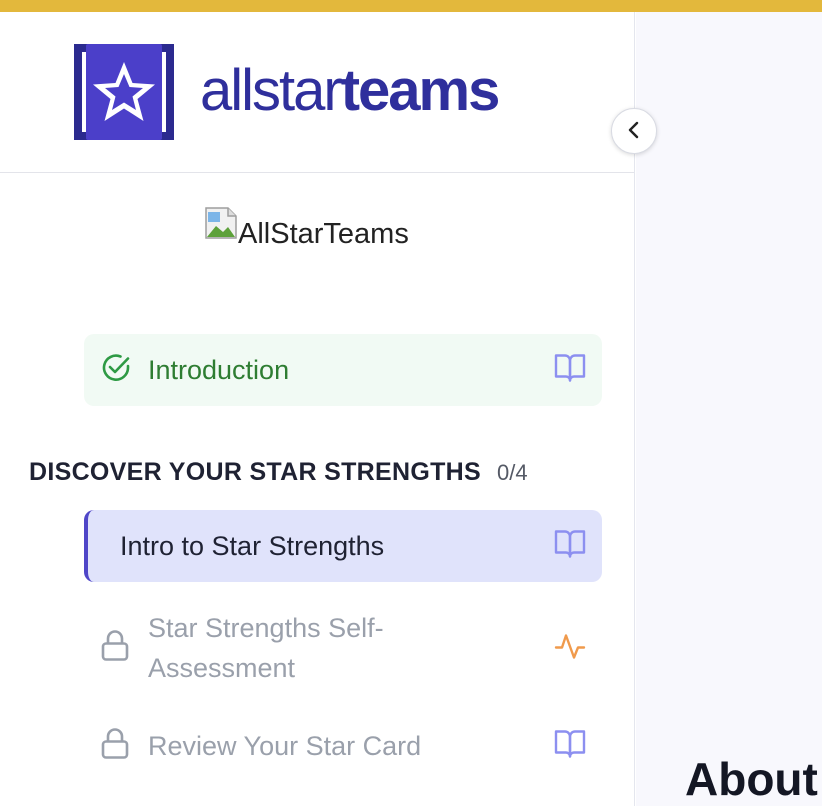 The image size is (822, 806). Describe the element at coordinates (570, 648) in the screenshot. I see `activity-icon` at that location.